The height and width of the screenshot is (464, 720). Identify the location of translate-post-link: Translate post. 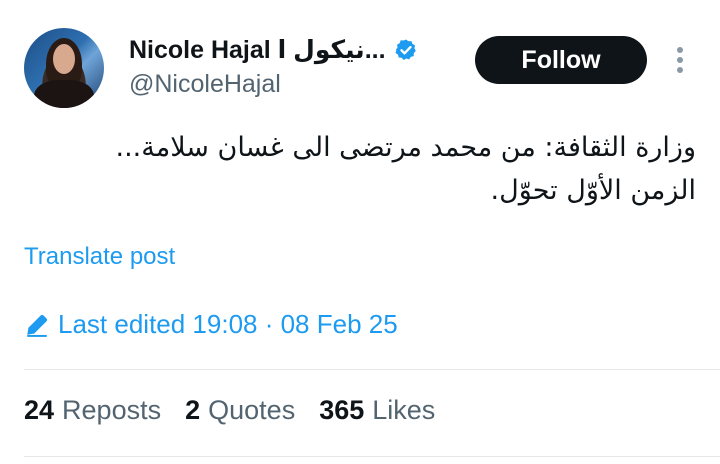
(99, 257).